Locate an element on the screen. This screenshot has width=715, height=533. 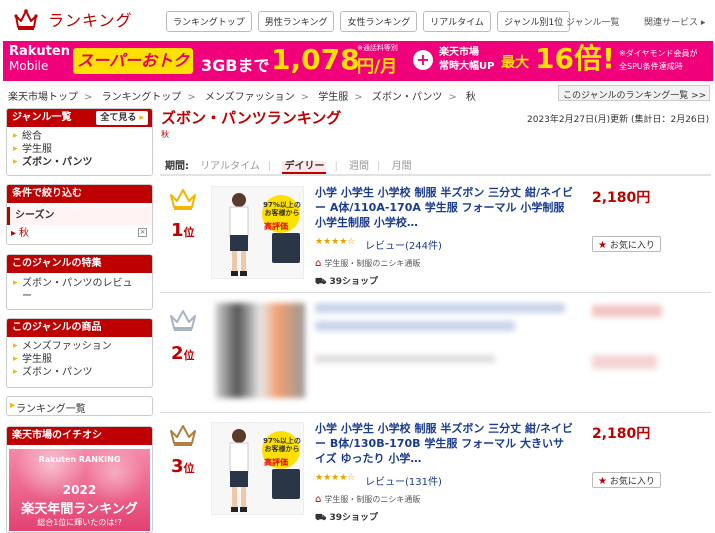
rating-badge-text: 97%以上の お客様から is located at coordinates (282, 445).